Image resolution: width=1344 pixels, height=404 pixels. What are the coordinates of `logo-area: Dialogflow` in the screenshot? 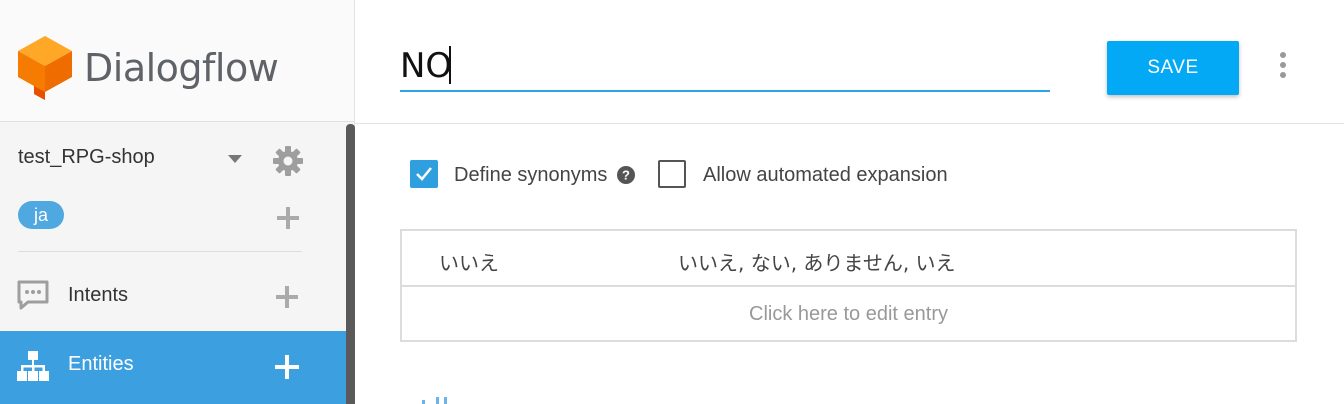 It's located at (177, 61).